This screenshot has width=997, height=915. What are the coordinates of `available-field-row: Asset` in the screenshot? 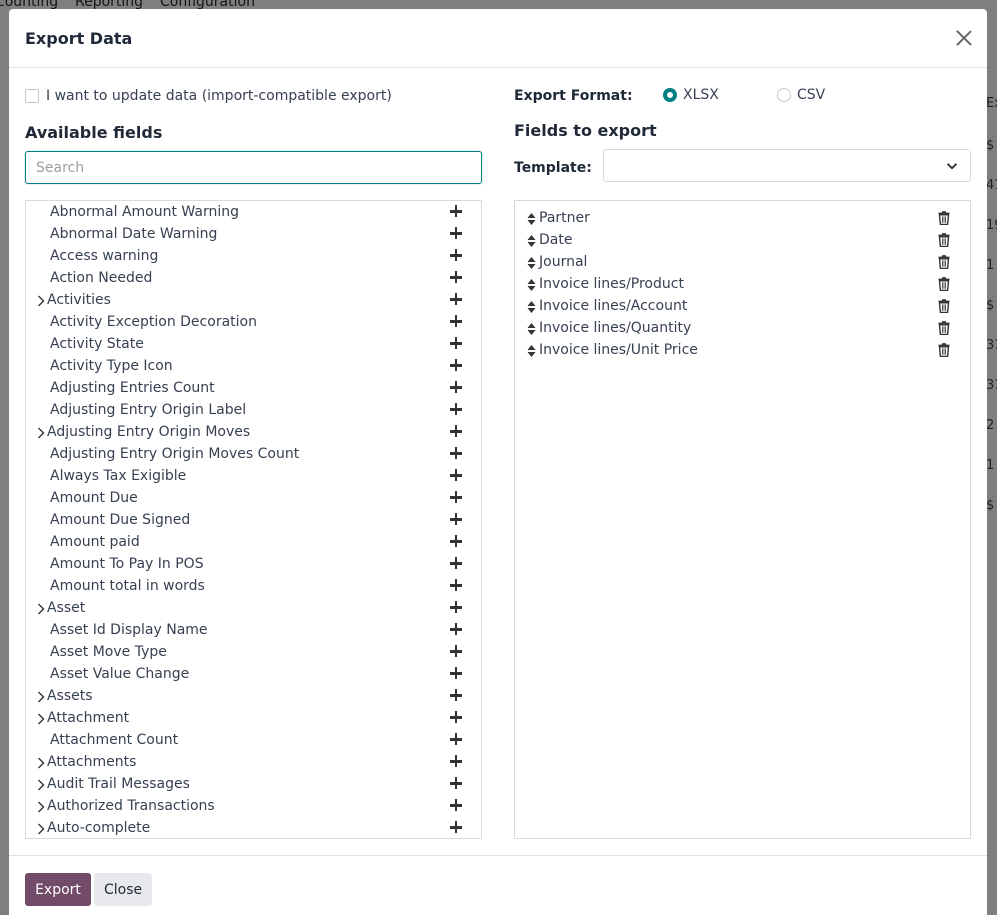 It's located at (253, 609).